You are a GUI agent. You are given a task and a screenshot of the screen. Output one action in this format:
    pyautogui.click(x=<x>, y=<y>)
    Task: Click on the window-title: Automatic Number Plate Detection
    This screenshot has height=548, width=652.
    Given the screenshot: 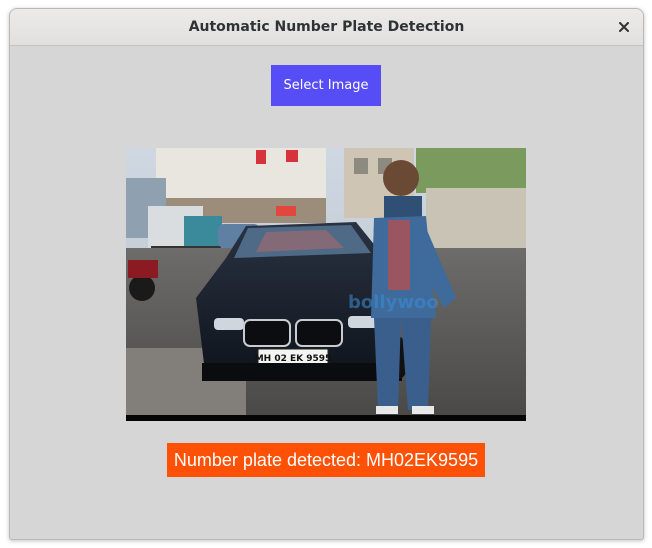 What is the action you would take?
    pyautogui.click(x=326, y=27)
    